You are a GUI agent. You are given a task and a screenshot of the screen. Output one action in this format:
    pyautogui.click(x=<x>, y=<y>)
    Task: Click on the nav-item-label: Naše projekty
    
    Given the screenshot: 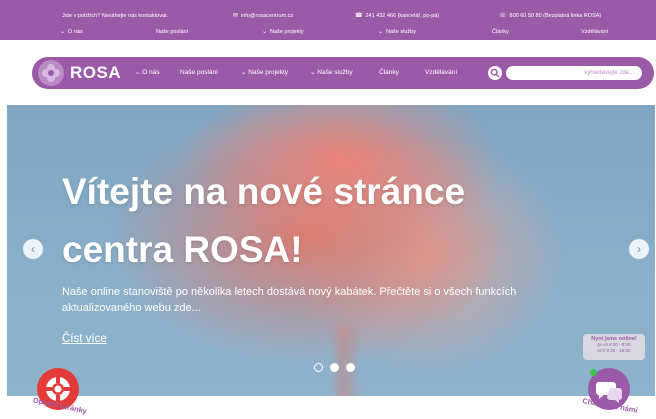 What is the action you would take?
    pyautogui.click(x=268, y=72)
    